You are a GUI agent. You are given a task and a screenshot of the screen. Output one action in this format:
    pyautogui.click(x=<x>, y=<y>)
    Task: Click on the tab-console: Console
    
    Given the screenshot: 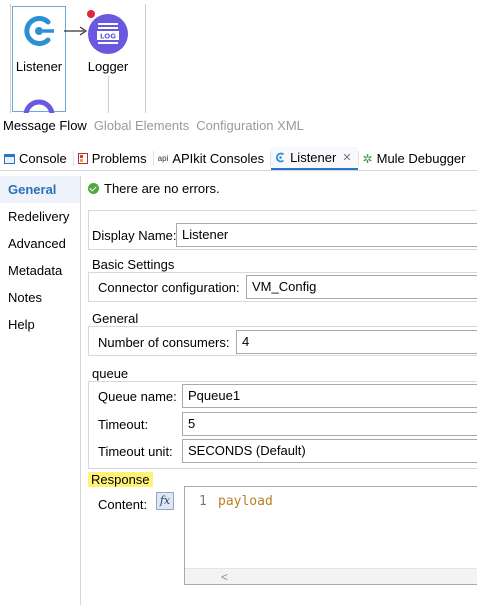 What is the action you would take?
    pyautogui.click(x=36, y=158)
    